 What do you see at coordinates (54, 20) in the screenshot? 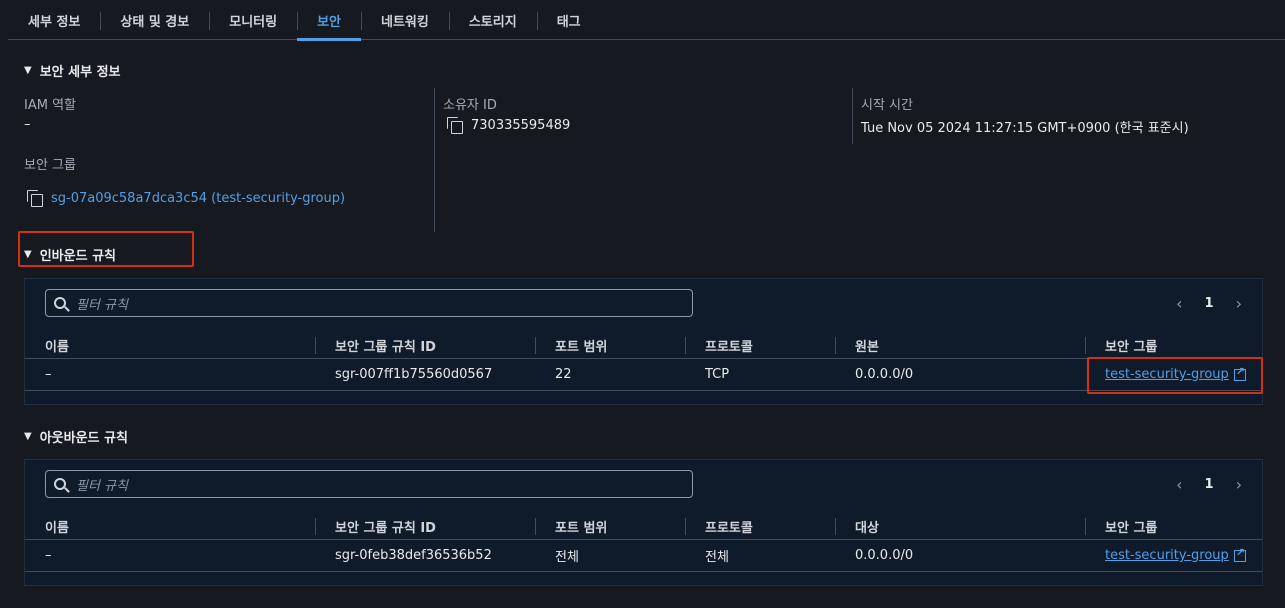
I see `tab-details: 세부 정보` at bounding box center [54, 20].